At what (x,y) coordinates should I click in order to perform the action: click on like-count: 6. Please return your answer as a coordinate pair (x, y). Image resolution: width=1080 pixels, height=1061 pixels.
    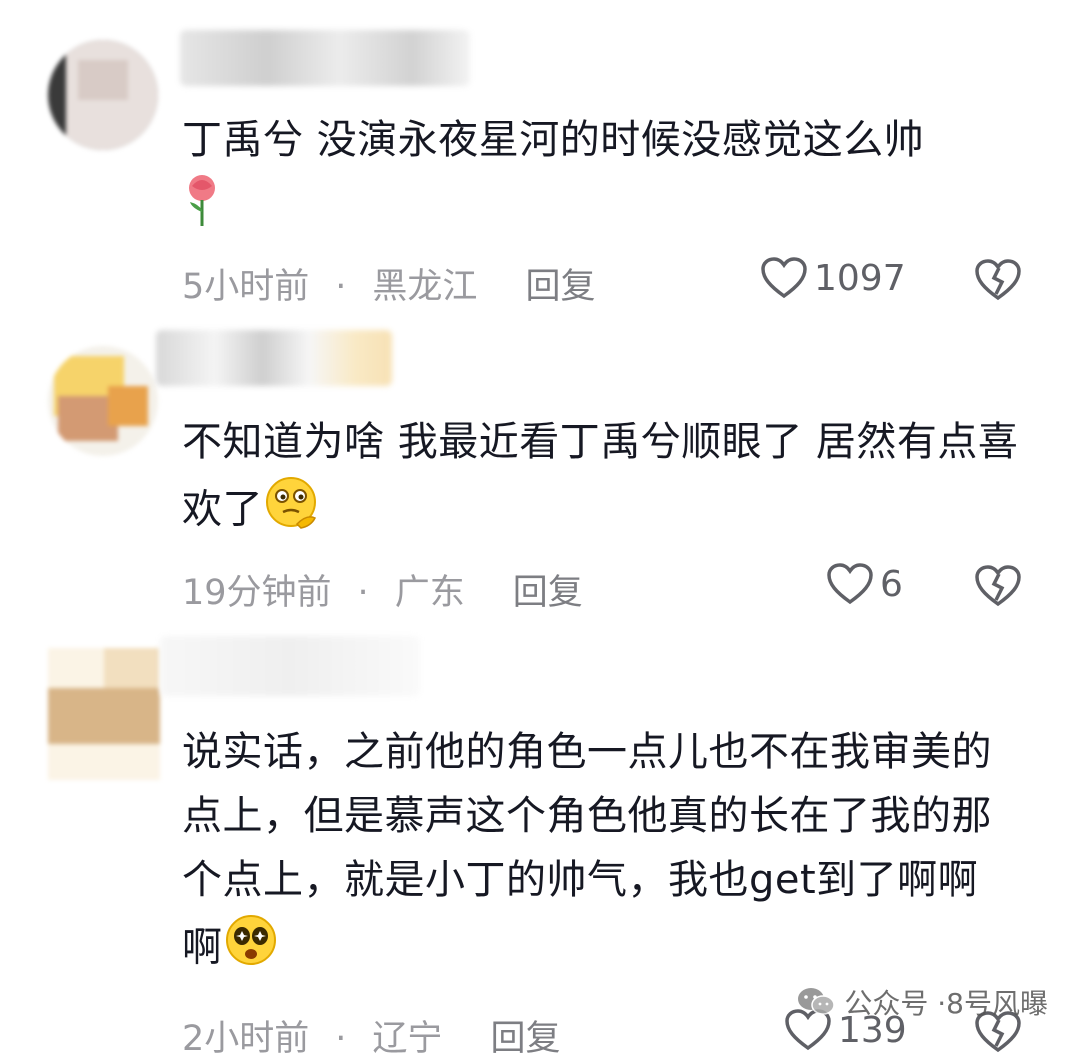
    Looking at the image, I should click on (891, 584).